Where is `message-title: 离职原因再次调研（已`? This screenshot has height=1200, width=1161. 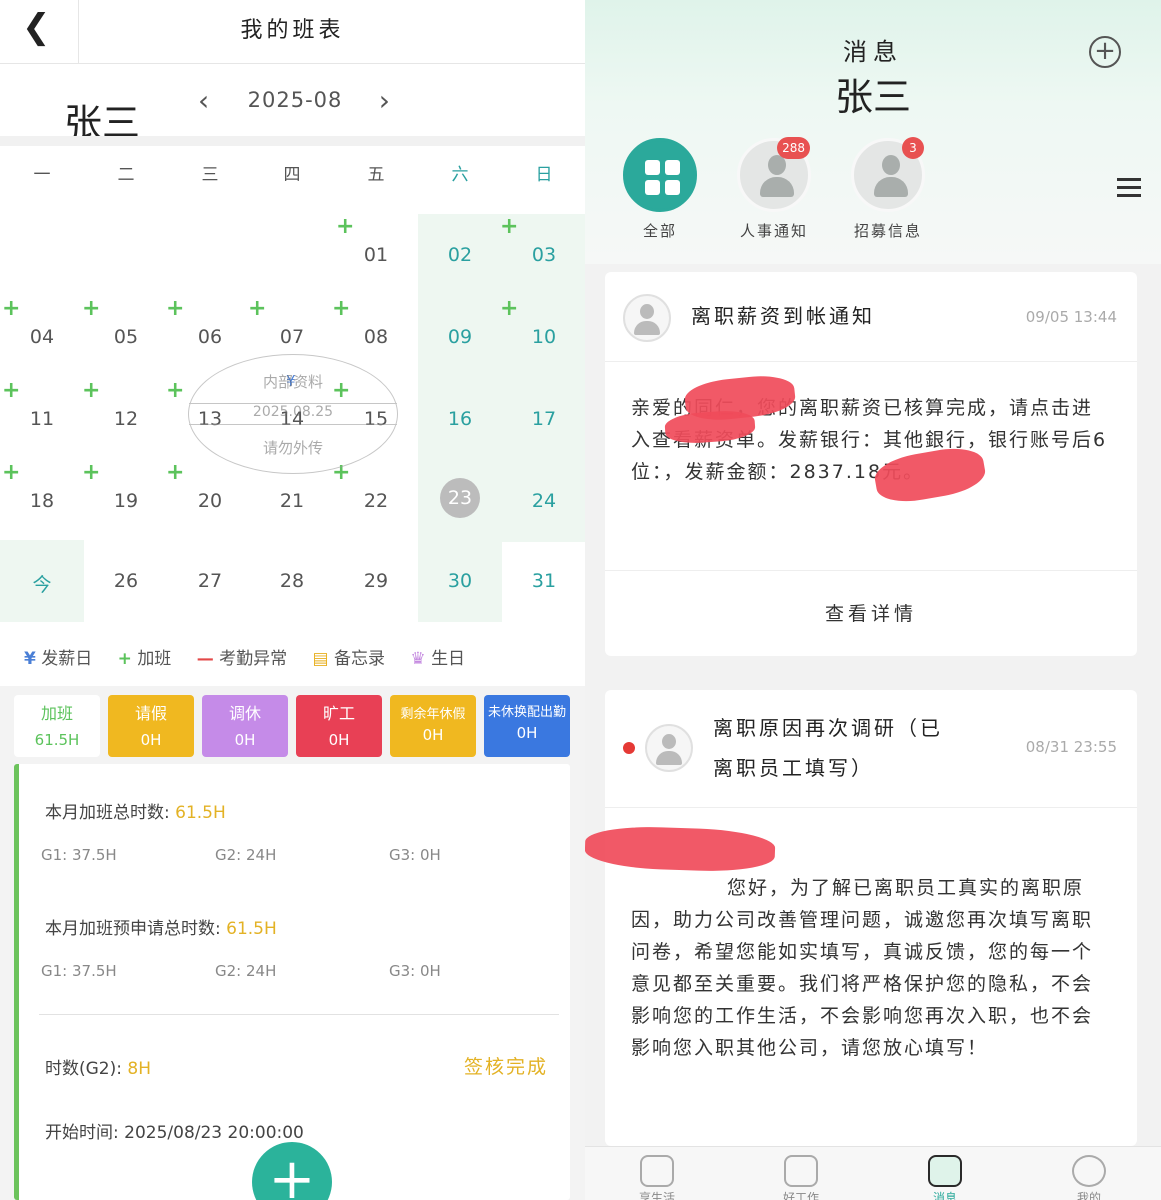
message-title: 离职原因再次调研（已 is located at coordinates (828, 728).